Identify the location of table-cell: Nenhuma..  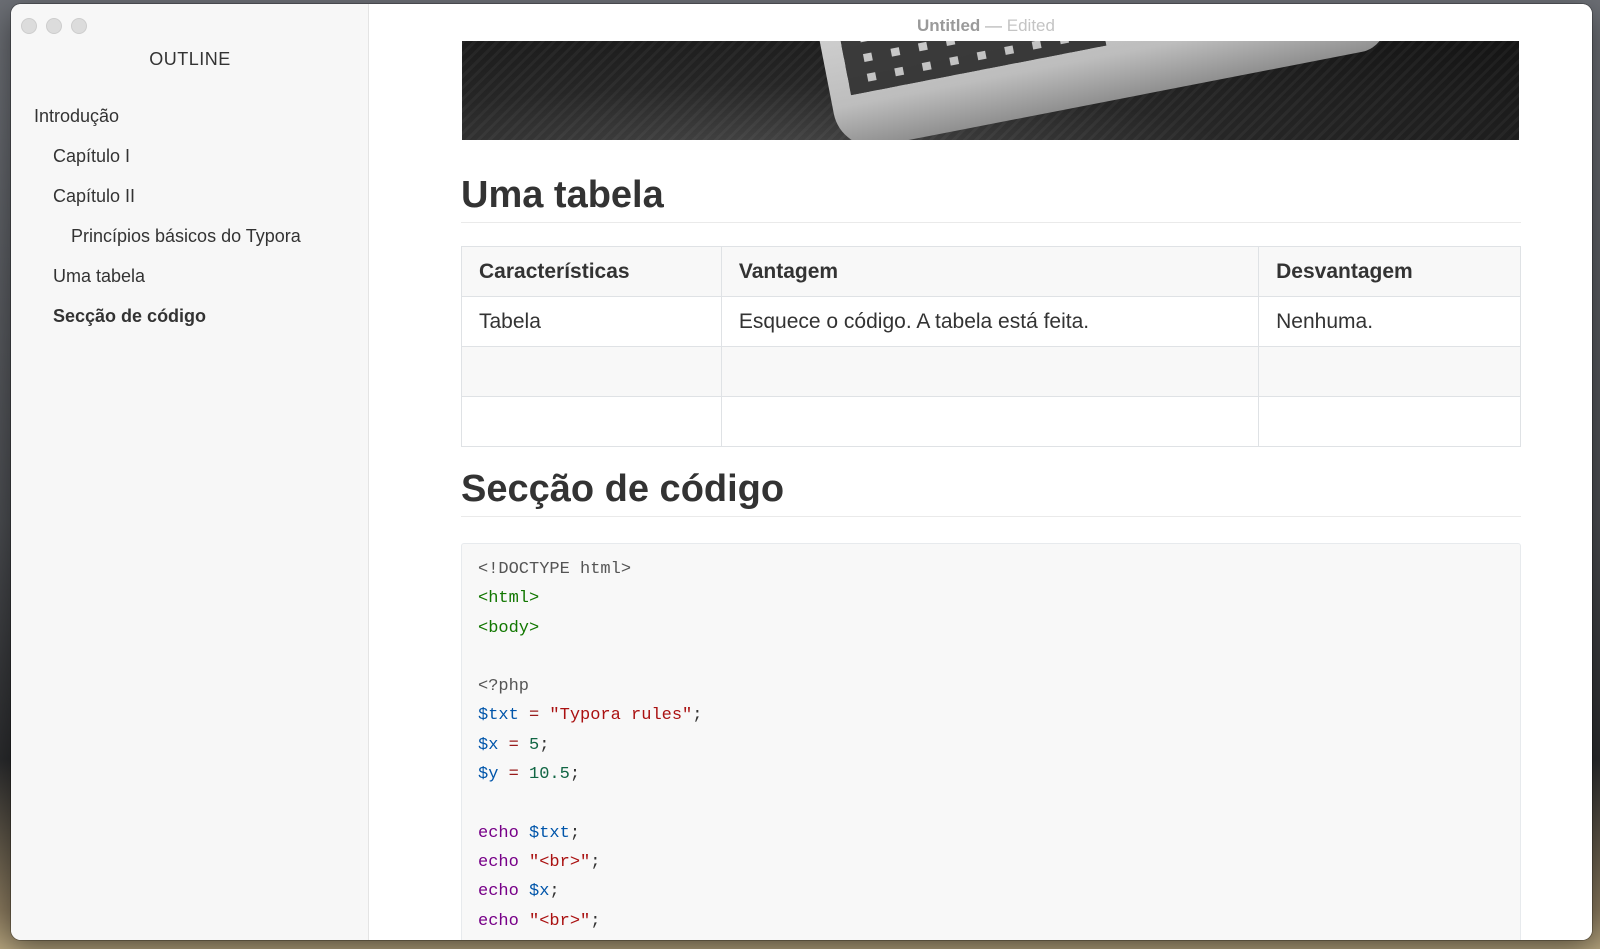
(1389, 321).